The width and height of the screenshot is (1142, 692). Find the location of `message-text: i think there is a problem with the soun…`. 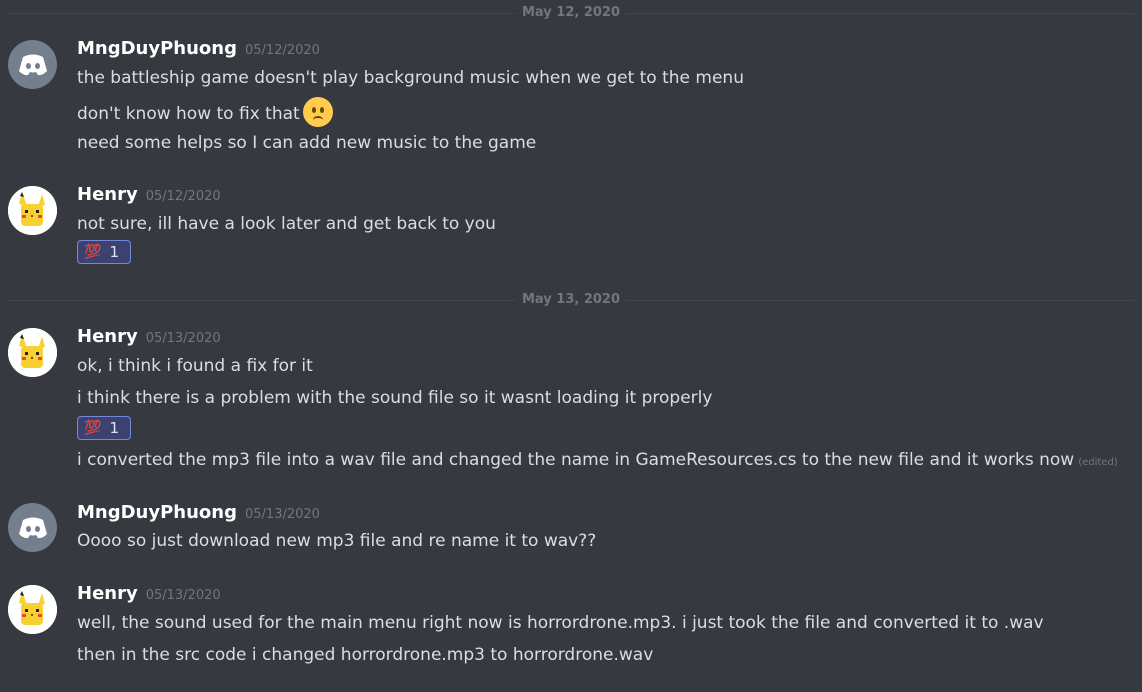

message-text: i think there is a problem with the soun… is located at coordinates (395, 398).